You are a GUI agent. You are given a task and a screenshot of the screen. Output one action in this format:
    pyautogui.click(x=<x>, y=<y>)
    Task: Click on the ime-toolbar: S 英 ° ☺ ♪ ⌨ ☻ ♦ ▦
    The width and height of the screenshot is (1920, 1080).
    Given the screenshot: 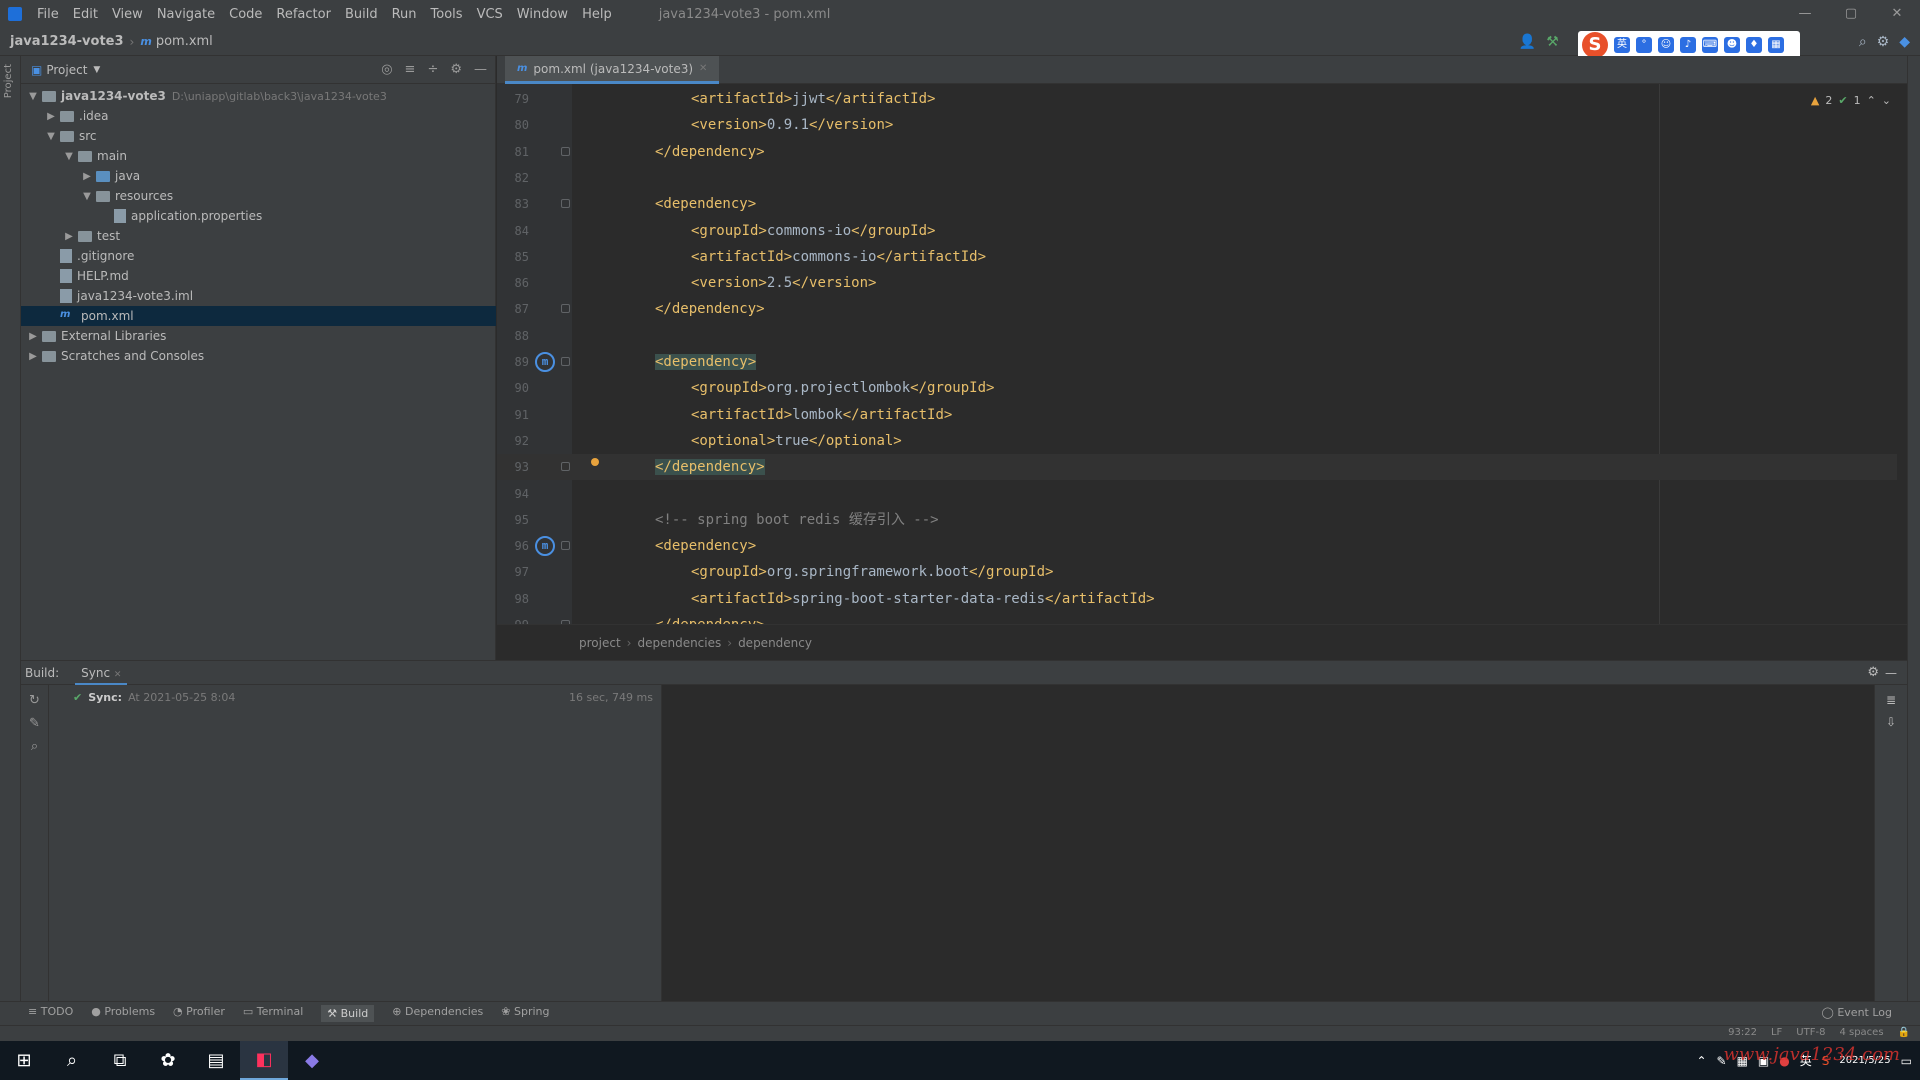 What is the action you would take?
    pyautogui.click(x=1689, y=45)
    